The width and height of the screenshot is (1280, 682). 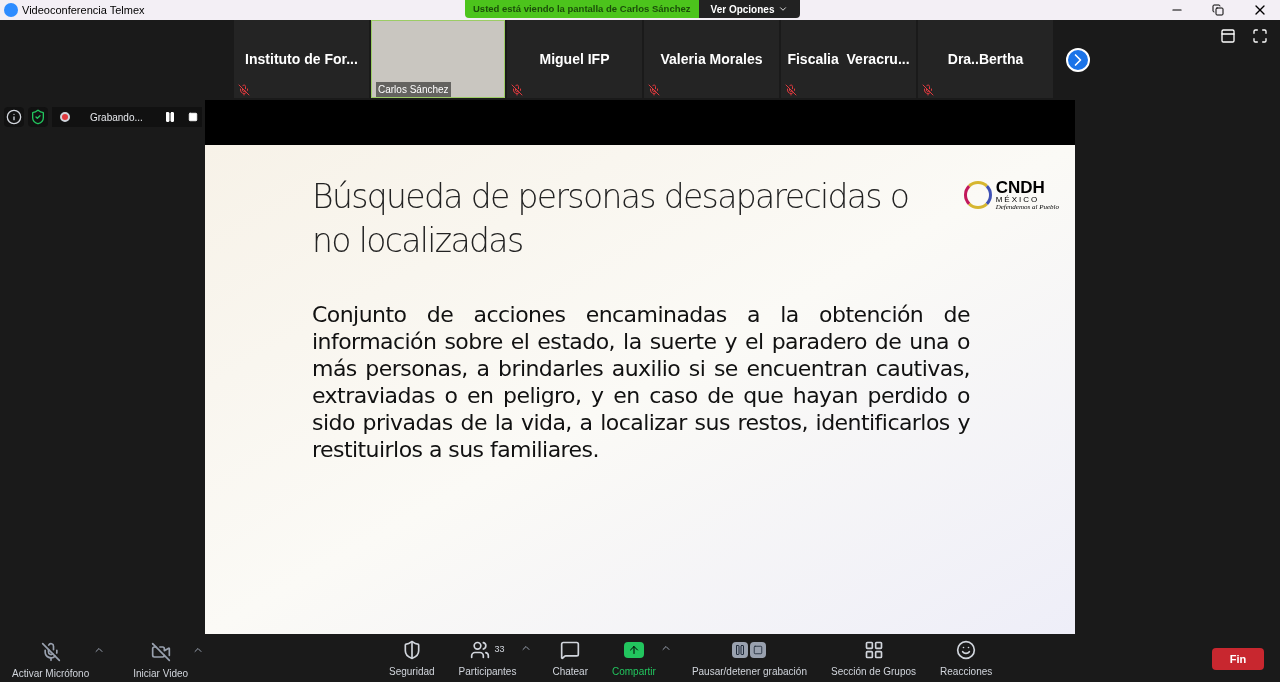 I want to click on toolbar-button: Seguridad, so click(x=412, y=659).